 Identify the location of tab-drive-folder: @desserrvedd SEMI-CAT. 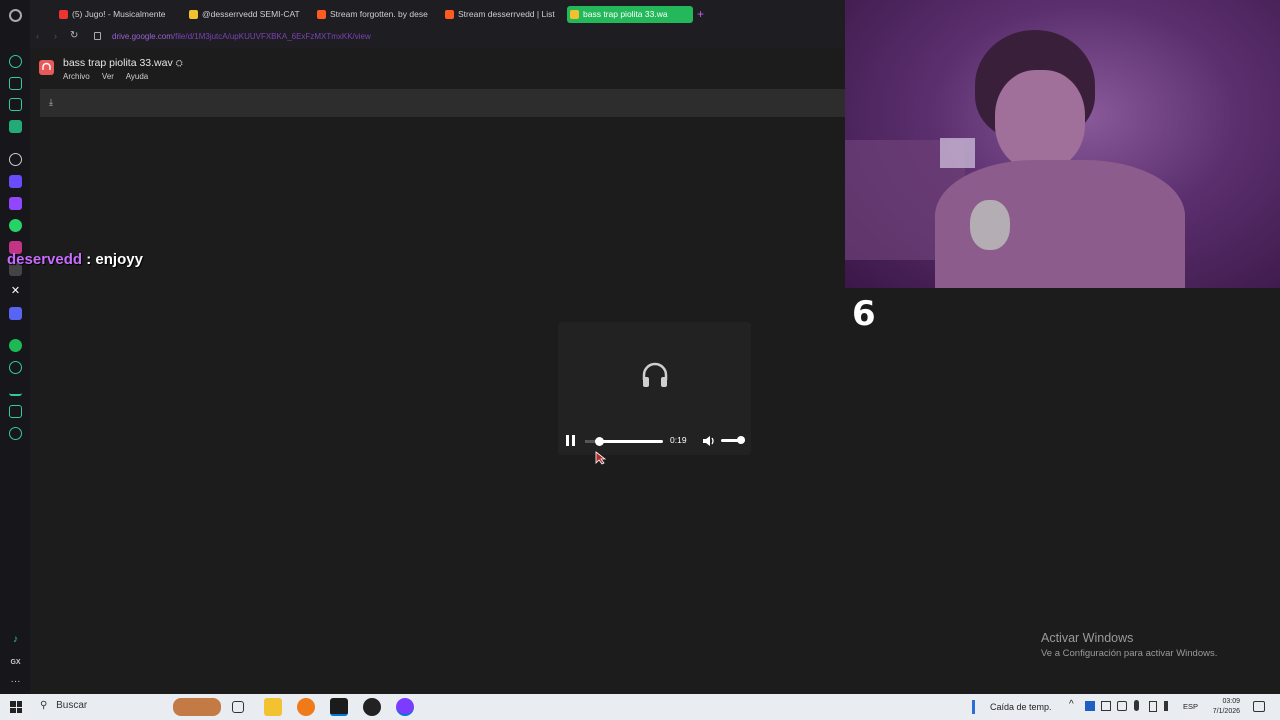
(244, 14).